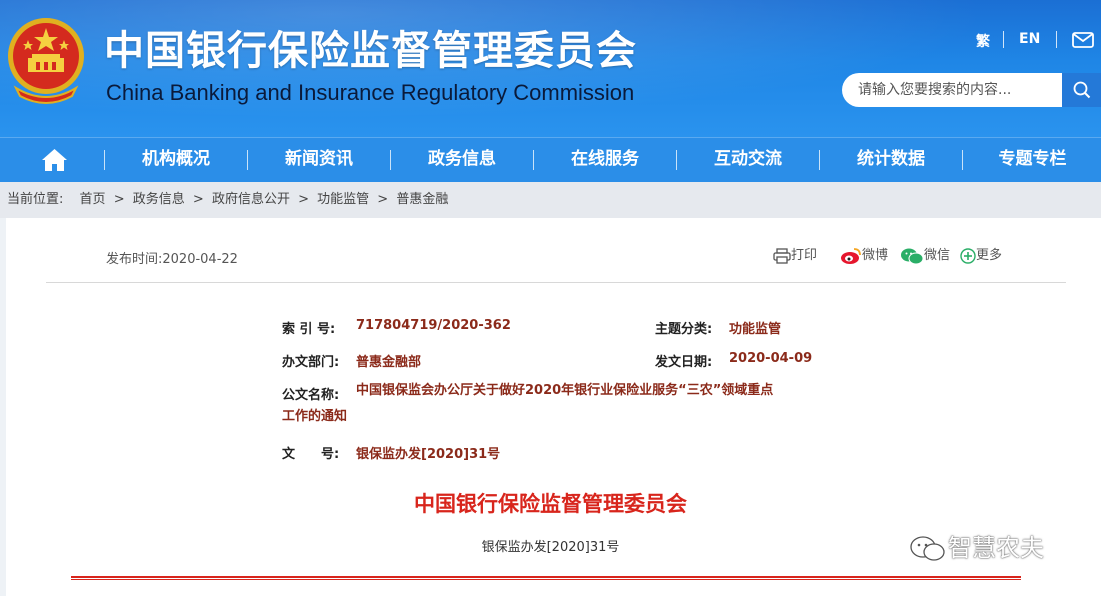 This screenshot has width=1101, height=596. What do you see at coordinates (684, 362) in the screenshot?
I see `issue-date-label: 发文日期:` at bounding box center [684, 362].